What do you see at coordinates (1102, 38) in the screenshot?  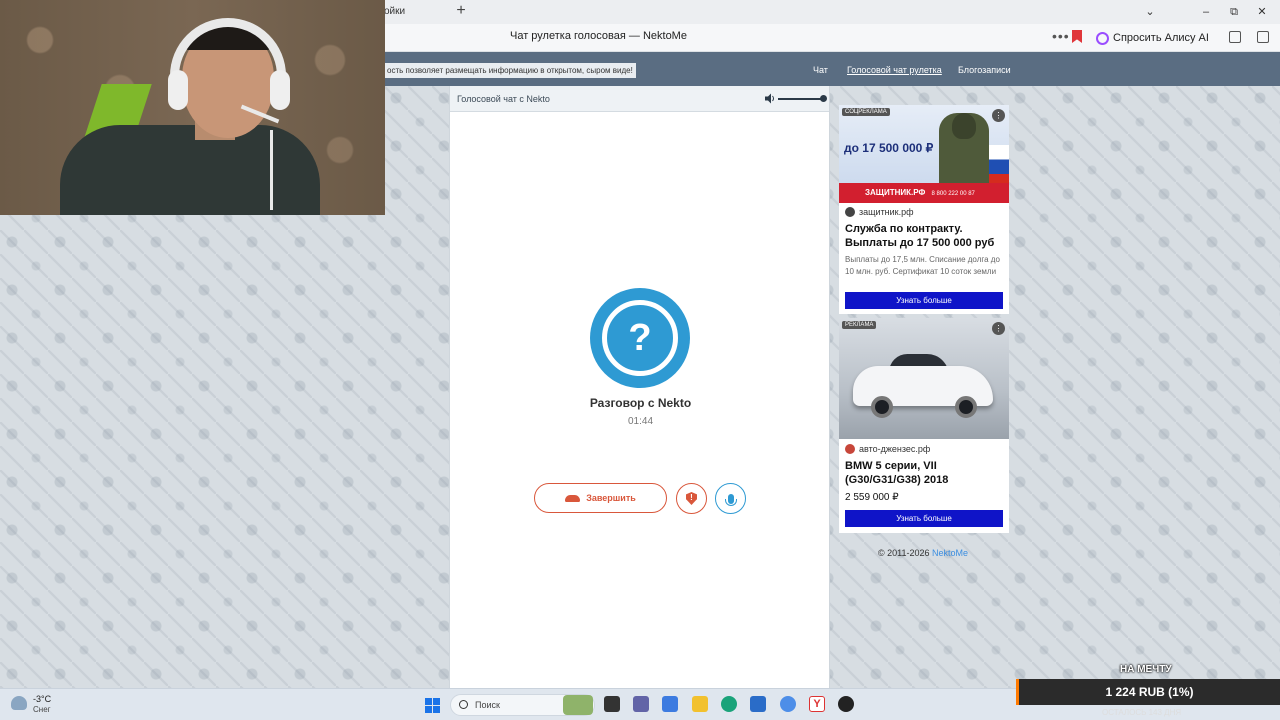 I see `alice-icon` at bounding box center [1102, 38].